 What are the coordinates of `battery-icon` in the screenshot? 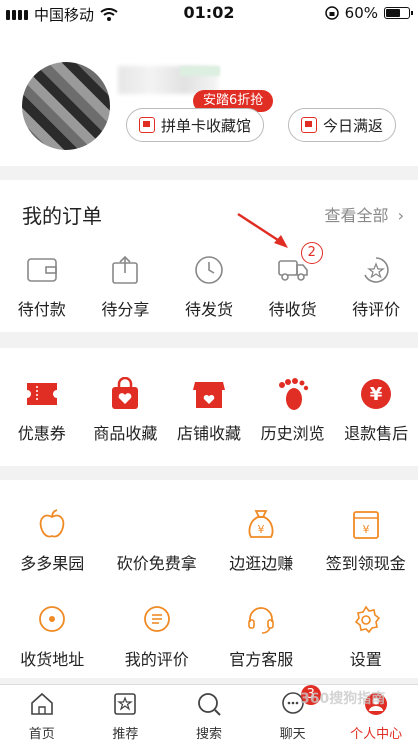 It's located at (398, 13).